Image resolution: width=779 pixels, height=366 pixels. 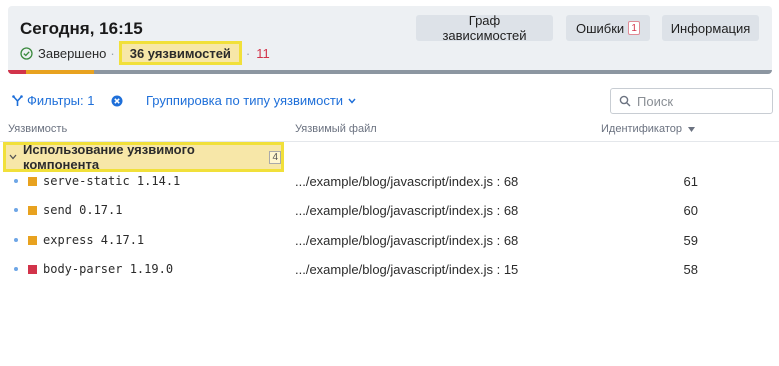 I want to click on critical-count: 11, so click(x=263, y=53).